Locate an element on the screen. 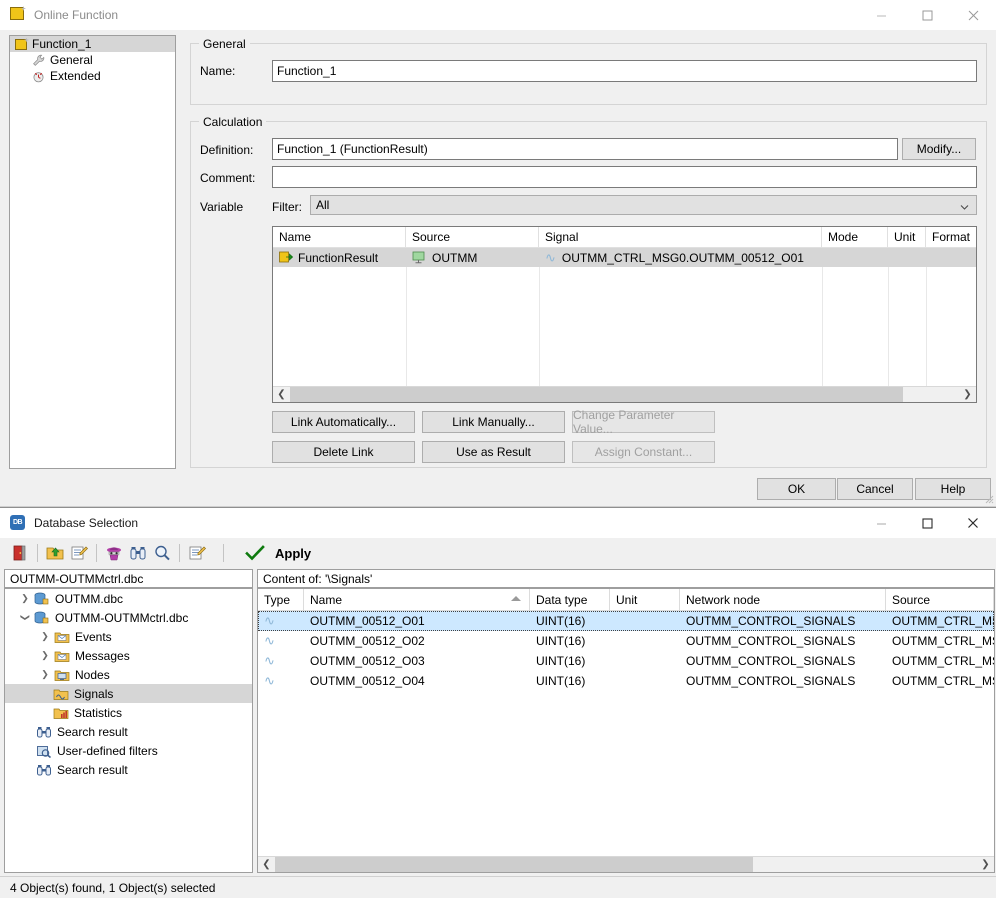 The image size is (996, 898). signals-table-hscrollbar: ❮ ❯ is located at coordinates (626, 864).